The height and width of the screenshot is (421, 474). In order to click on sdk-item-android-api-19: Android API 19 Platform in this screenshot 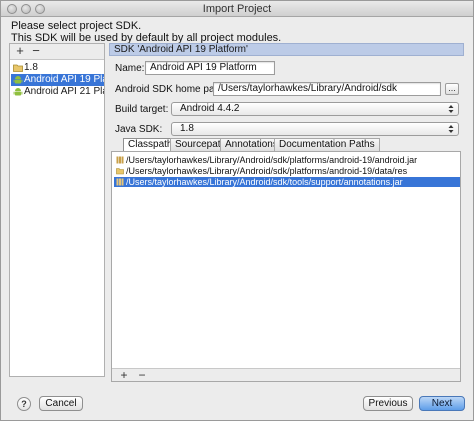, I will do `click(57, 80)`.